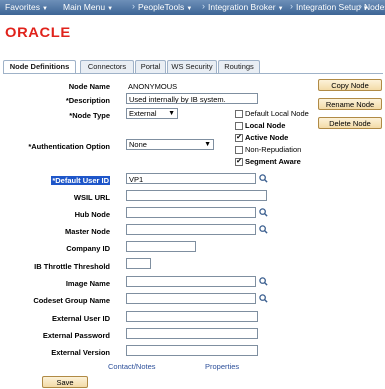 The width and height of the screenshot is (385, 389). I want to click on contact-notes-link: Contact/Notes, so click(132, 366).